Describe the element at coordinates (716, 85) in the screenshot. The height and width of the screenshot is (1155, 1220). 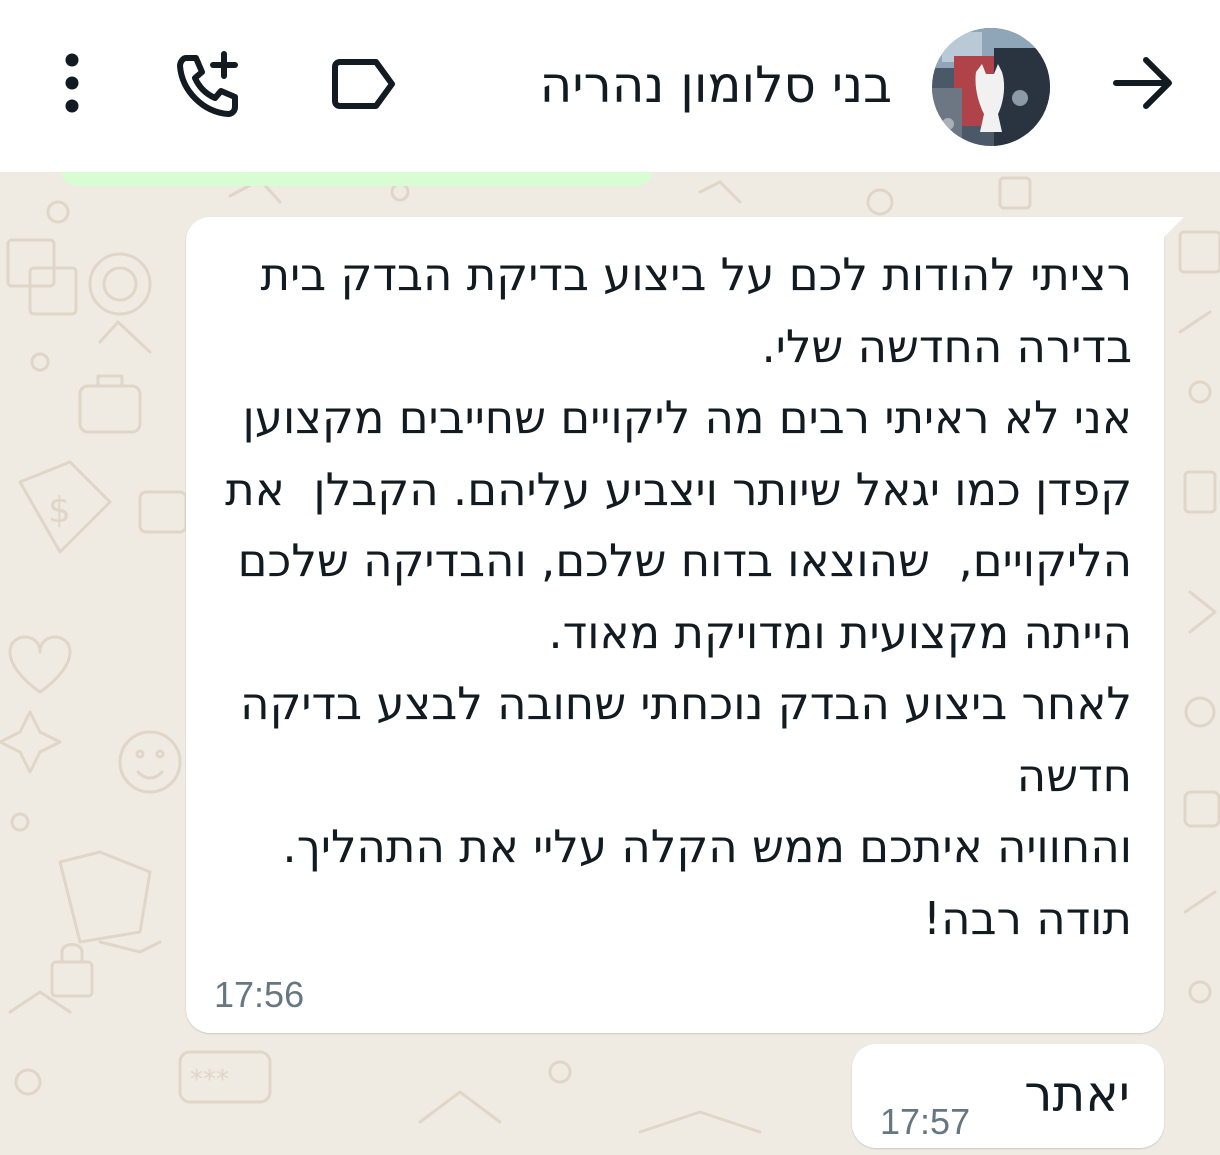
I see `contact-name: בני סלומון נהריה` at that location.